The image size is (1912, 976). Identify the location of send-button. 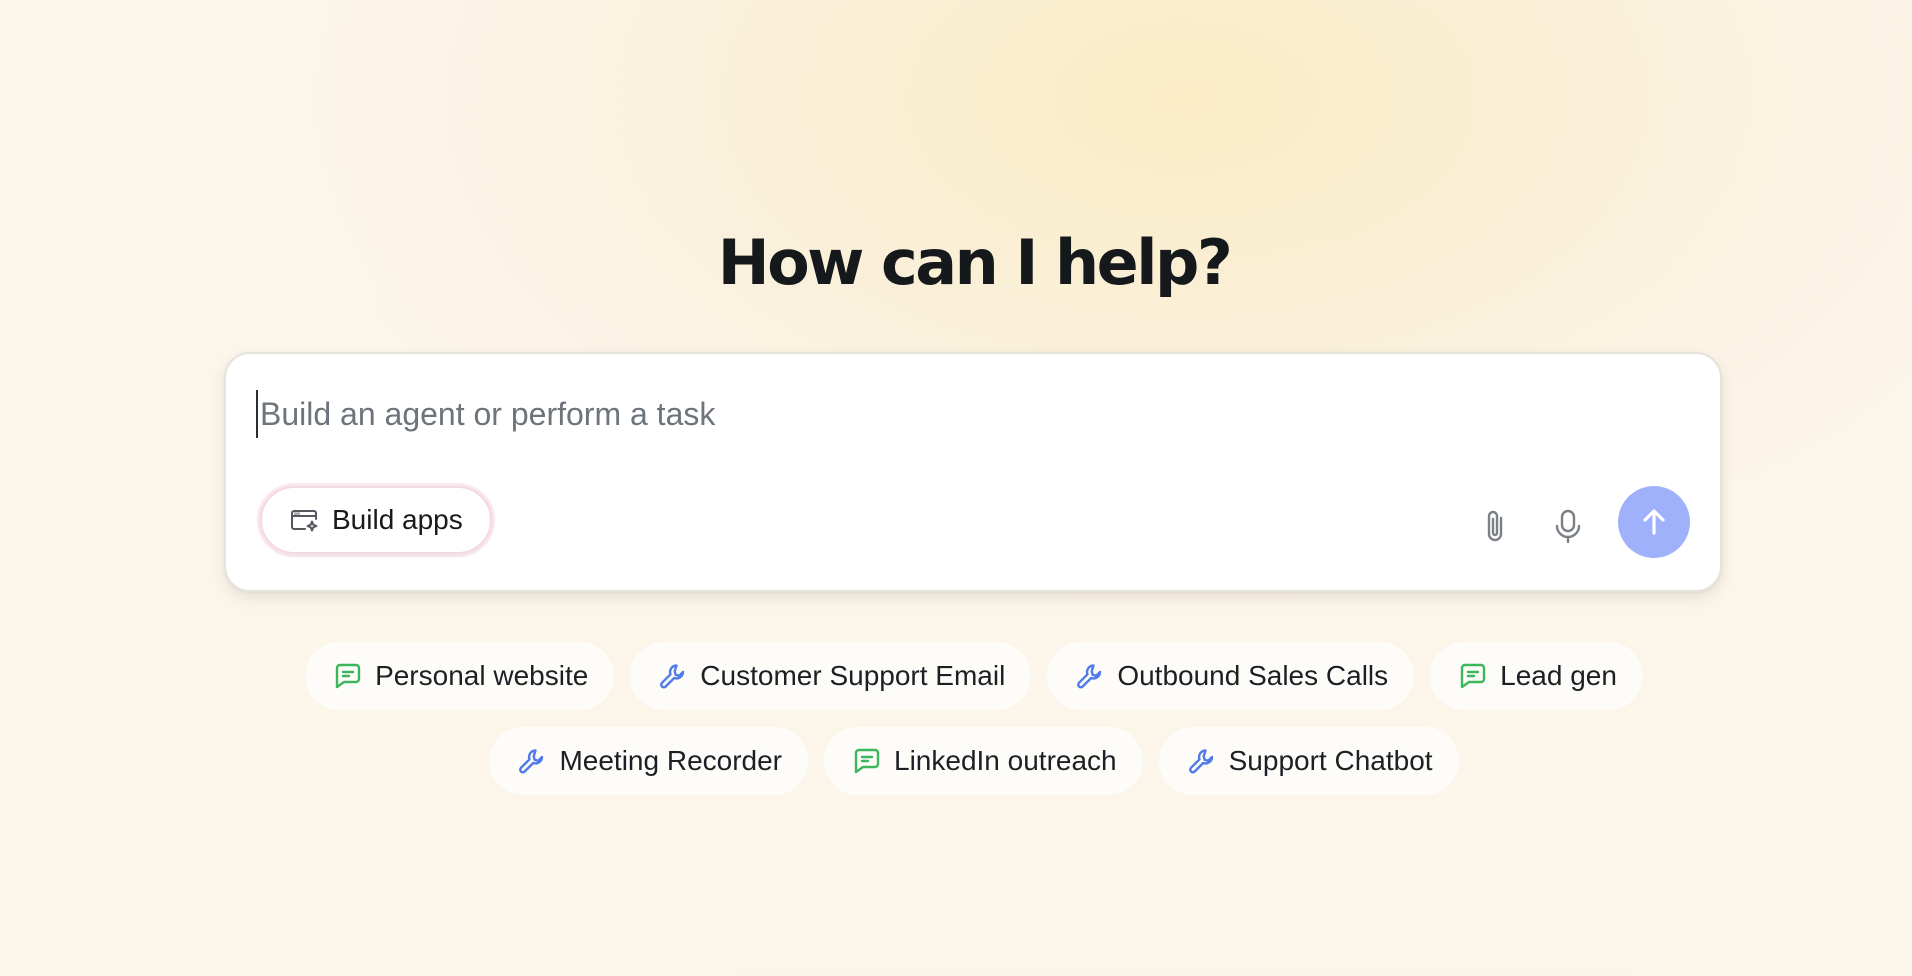
(1654, 522).